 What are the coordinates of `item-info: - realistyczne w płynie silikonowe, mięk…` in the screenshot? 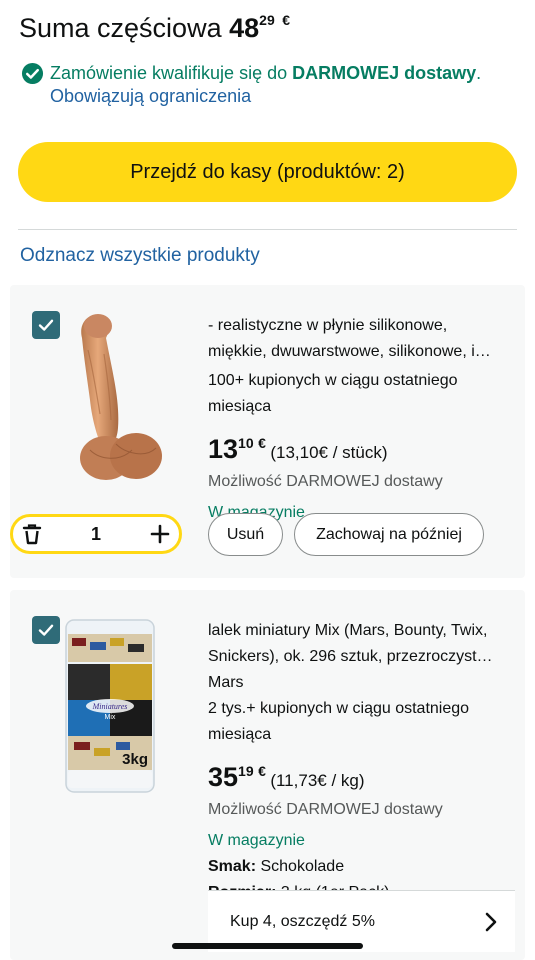 It's located at (363, 419).